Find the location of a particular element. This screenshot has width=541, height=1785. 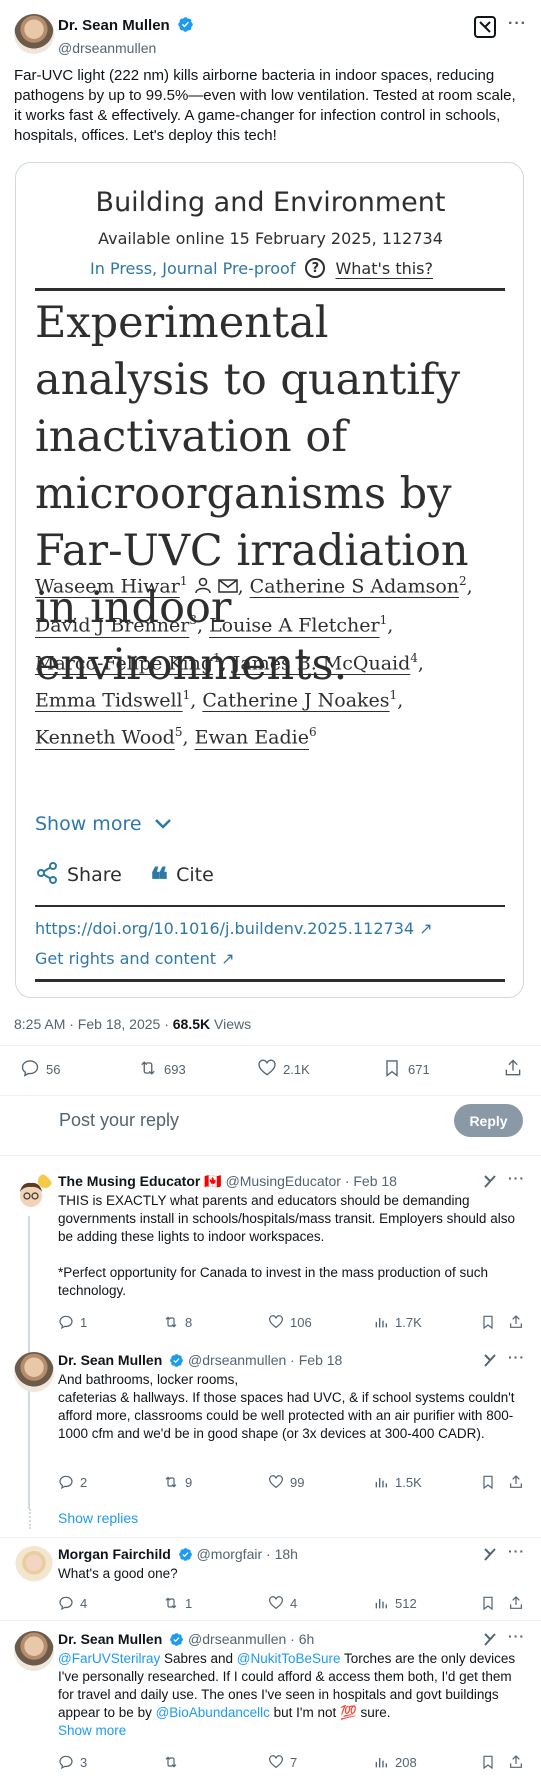

cite-button: ❝ Cite is located at coordinates (182, 878).